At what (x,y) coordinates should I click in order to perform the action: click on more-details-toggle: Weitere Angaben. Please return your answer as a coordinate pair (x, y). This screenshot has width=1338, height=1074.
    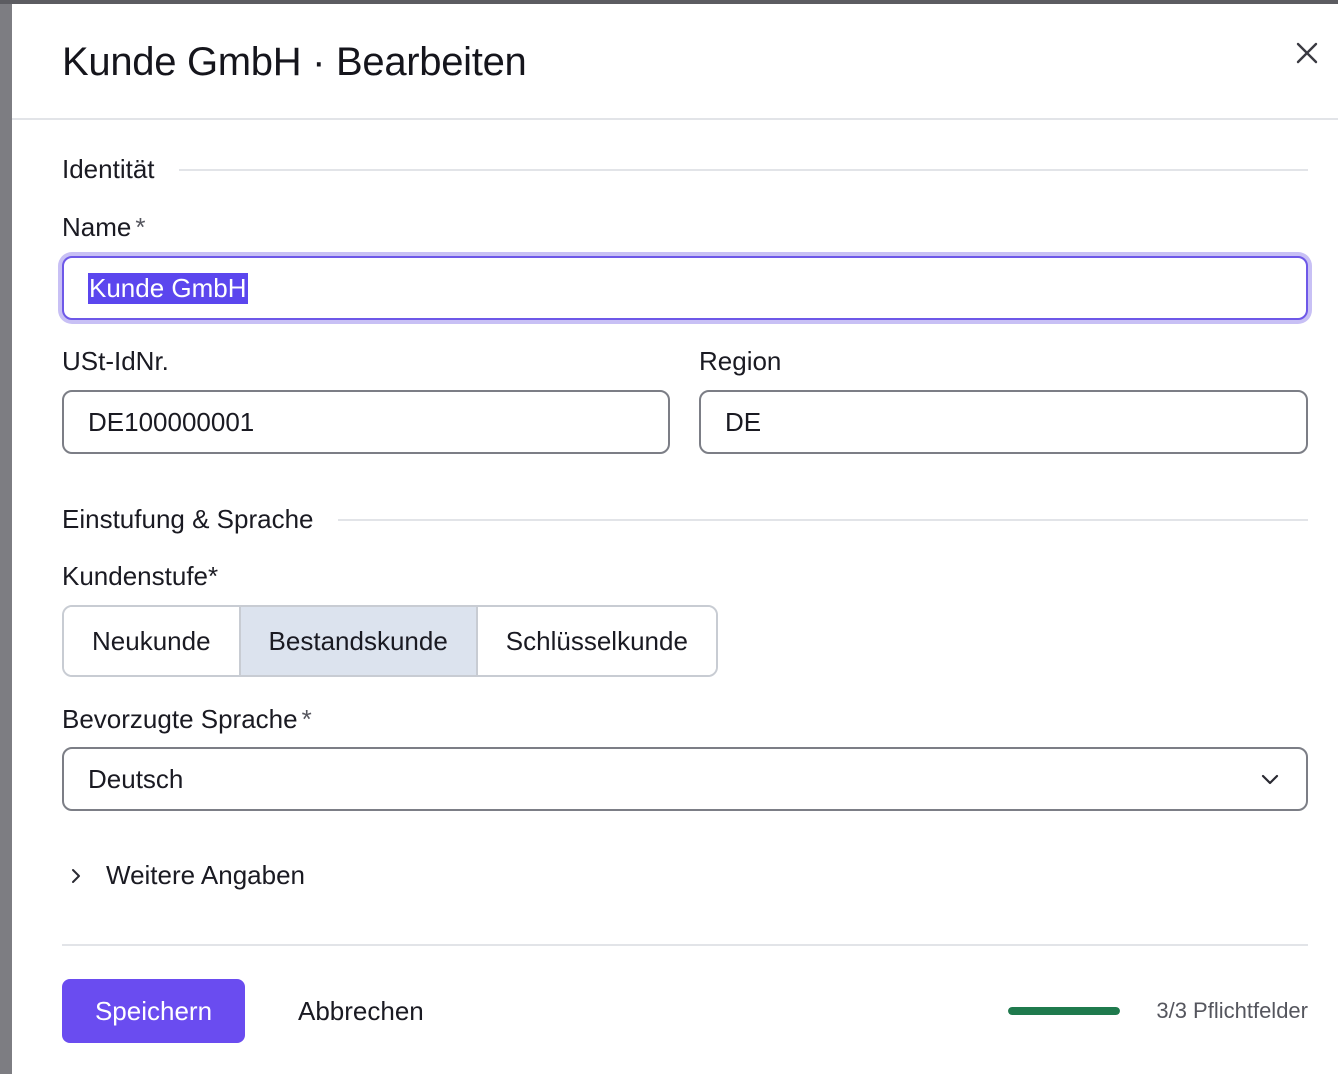
    Looking at the image, I should click on (185, 875).